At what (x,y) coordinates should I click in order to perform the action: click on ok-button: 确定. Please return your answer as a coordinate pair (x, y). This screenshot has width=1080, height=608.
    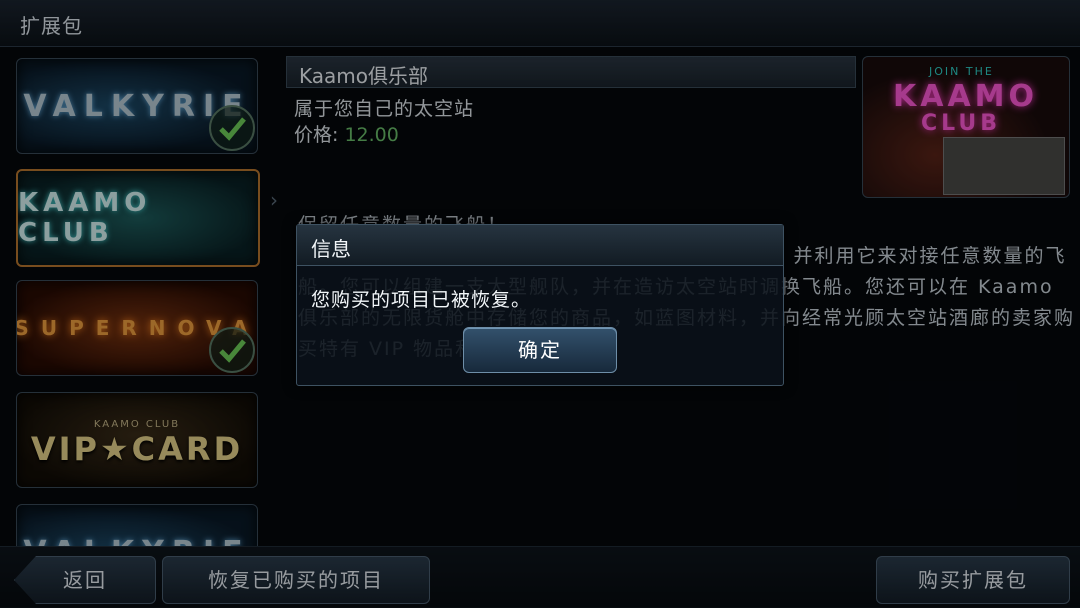
    Looking at the image, I should click on (540, 350).